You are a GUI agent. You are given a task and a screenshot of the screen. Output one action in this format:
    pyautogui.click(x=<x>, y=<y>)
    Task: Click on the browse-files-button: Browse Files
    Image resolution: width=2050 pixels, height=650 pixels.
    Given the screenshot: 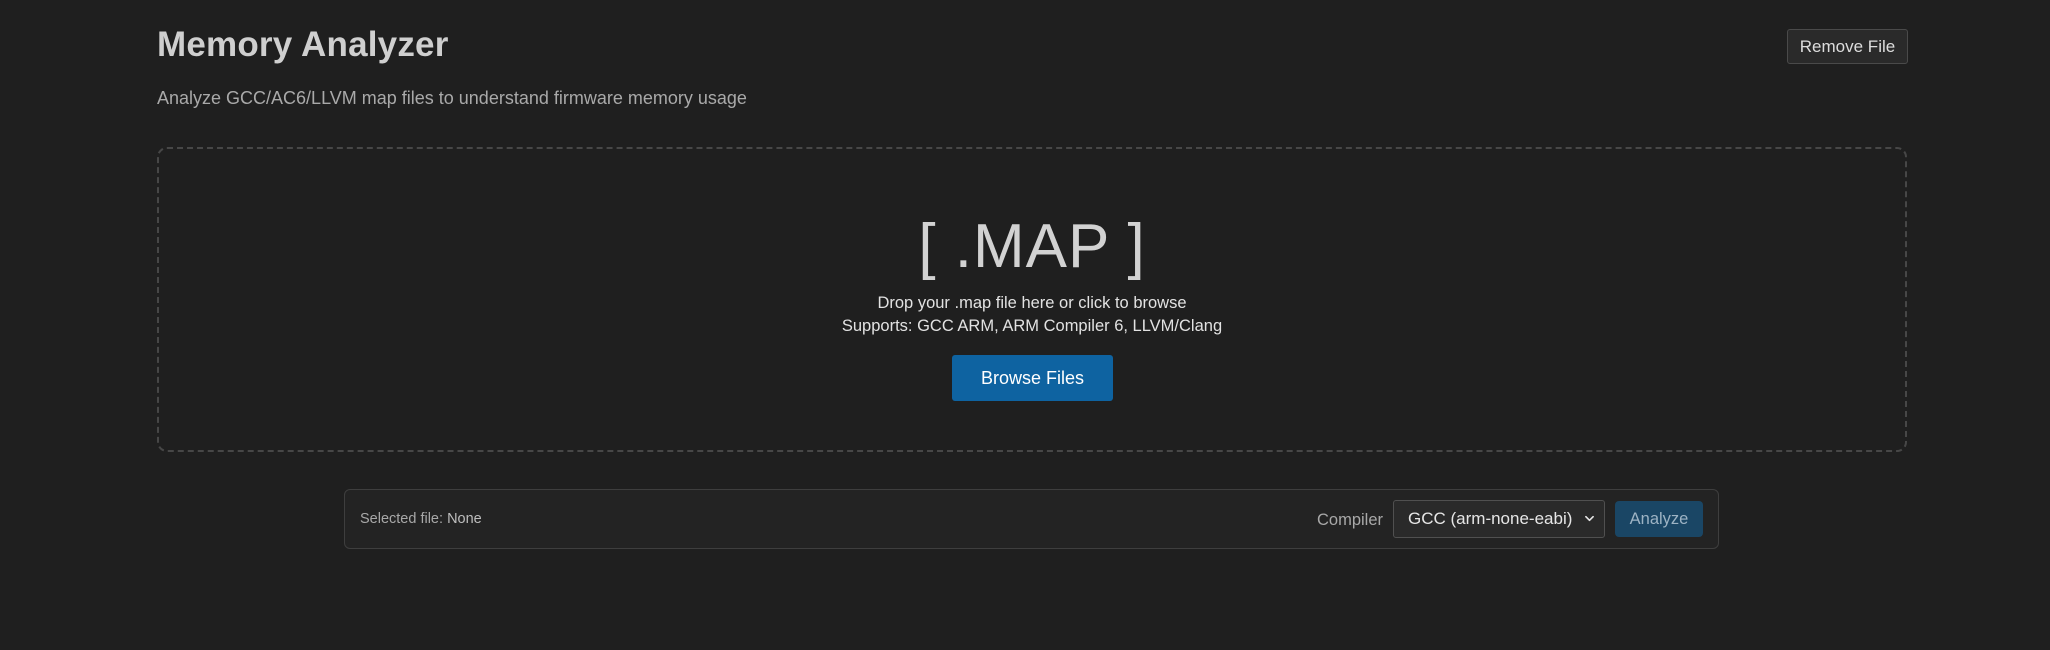 What is the action you would take?
    pyautogui.click(x=1032, y=378)
    